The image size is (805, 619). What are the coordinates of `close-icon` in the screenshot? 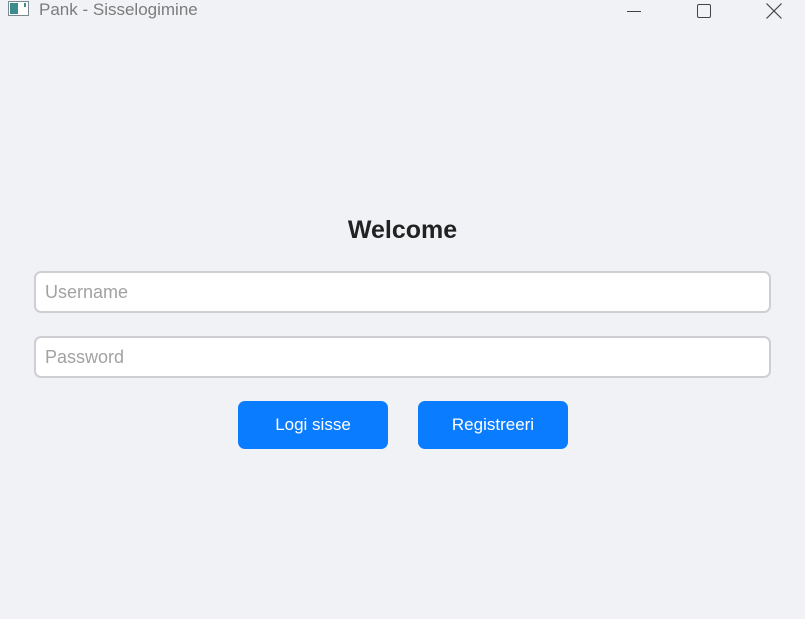 It's located at (774, 11).